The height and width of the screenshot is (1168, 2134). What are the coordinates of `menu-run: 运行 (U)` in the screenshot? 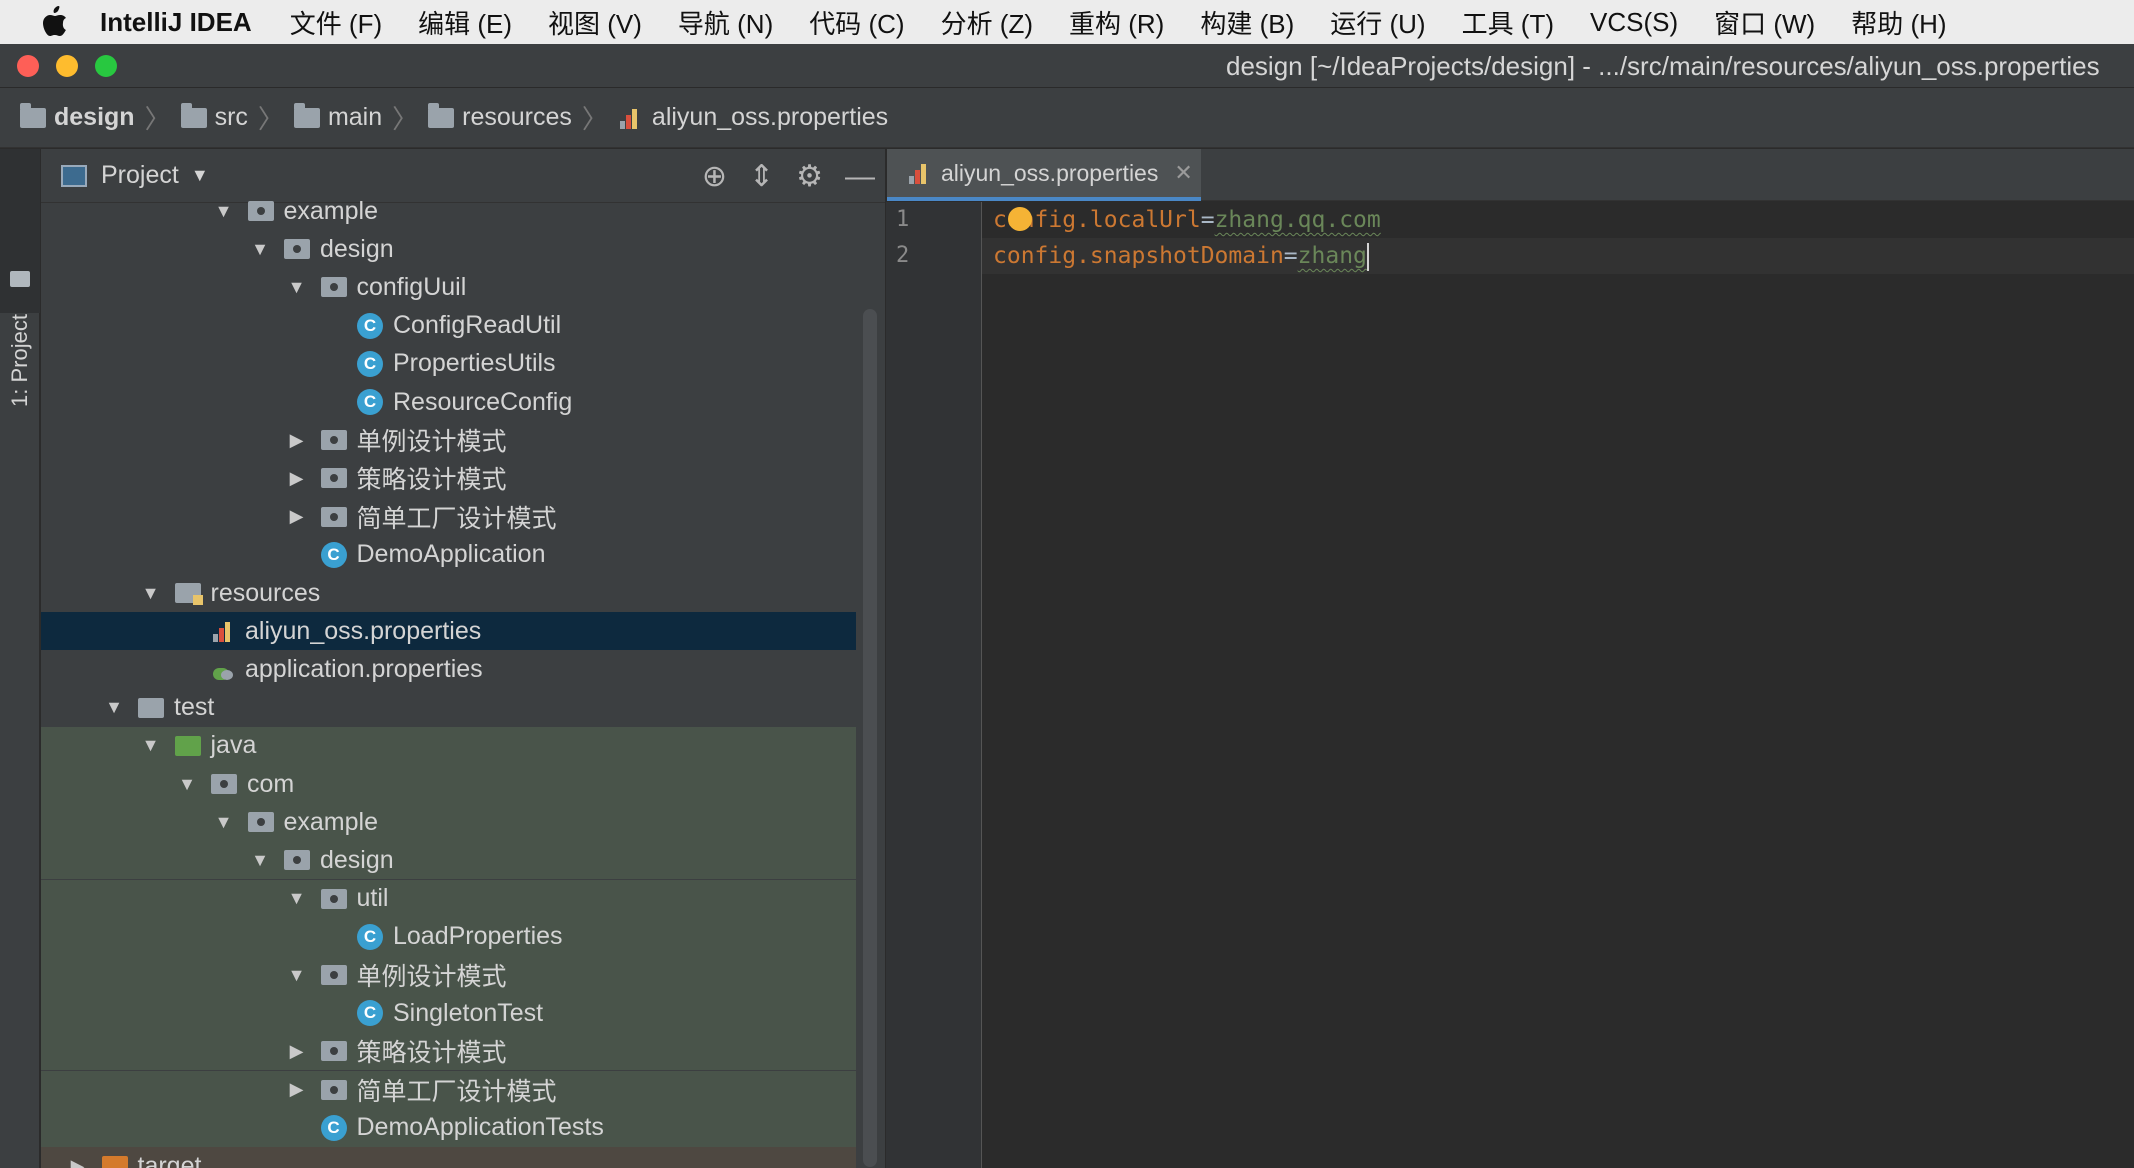 It's located at (1377, 22).